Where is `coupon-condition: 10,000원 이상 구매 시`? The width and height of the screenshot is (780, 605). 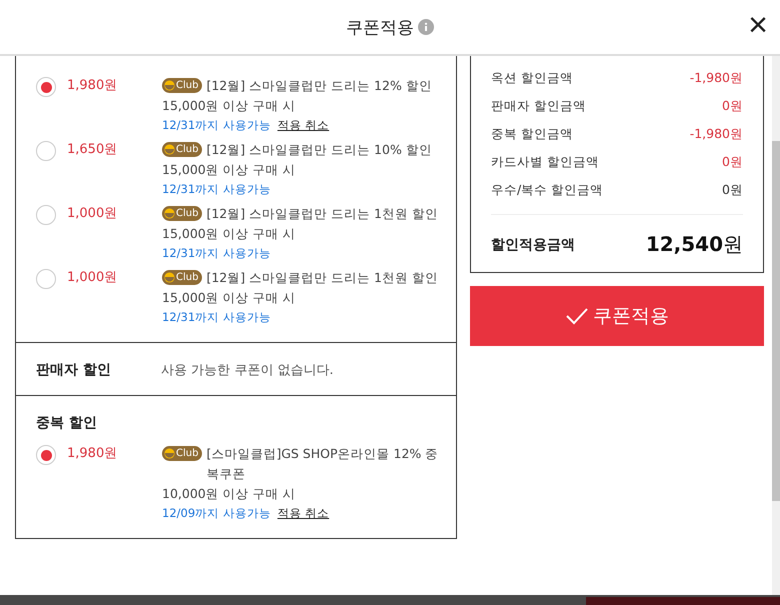
coupon-condition: 10,000원 이상 구매 시 is located at coordinates (229, 494).